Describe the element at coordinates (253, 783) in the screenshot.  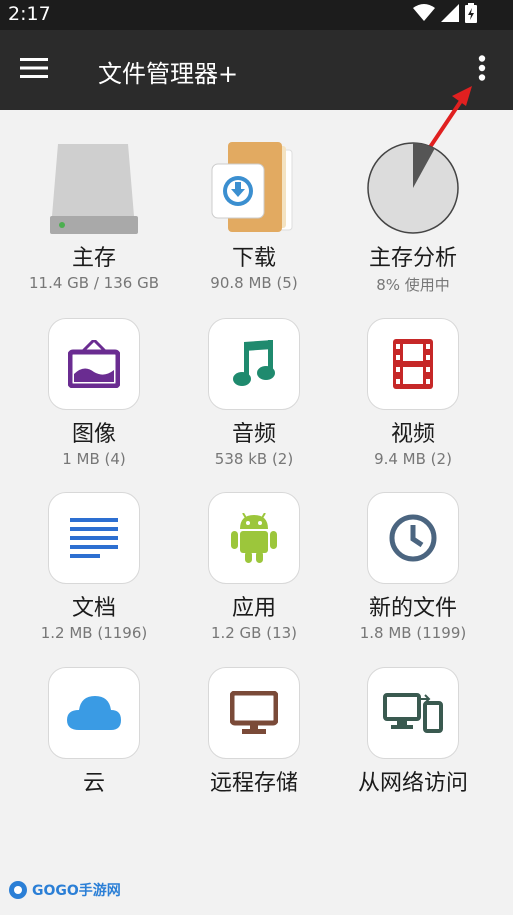
I see `tile-name: 远程存储` at that location.